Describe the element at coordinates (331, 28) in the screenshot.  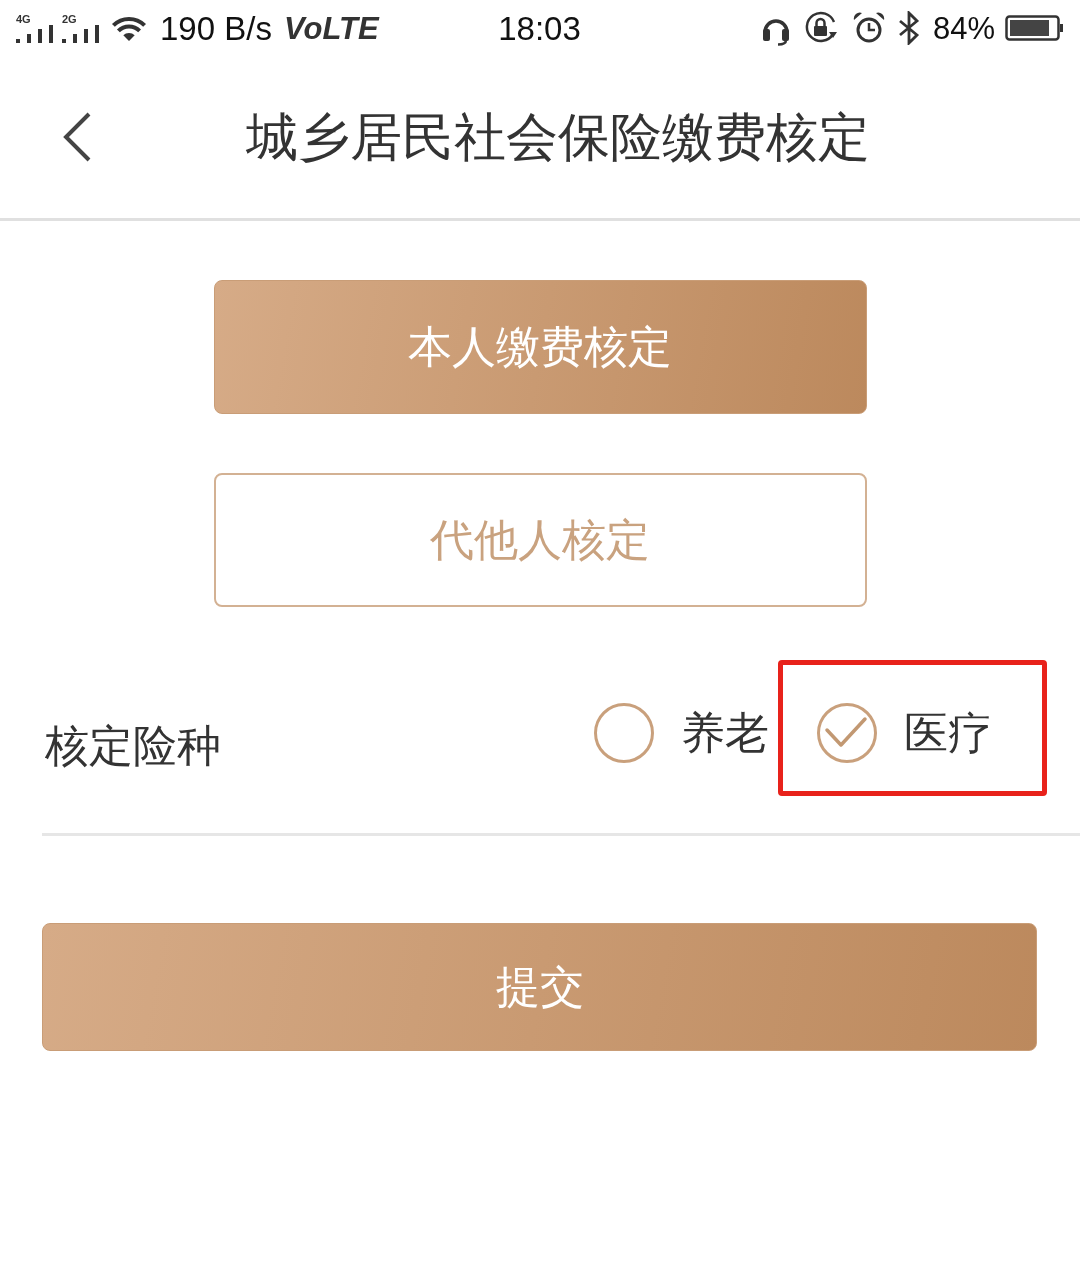
I see `volte-label: VoLTE` at that location.